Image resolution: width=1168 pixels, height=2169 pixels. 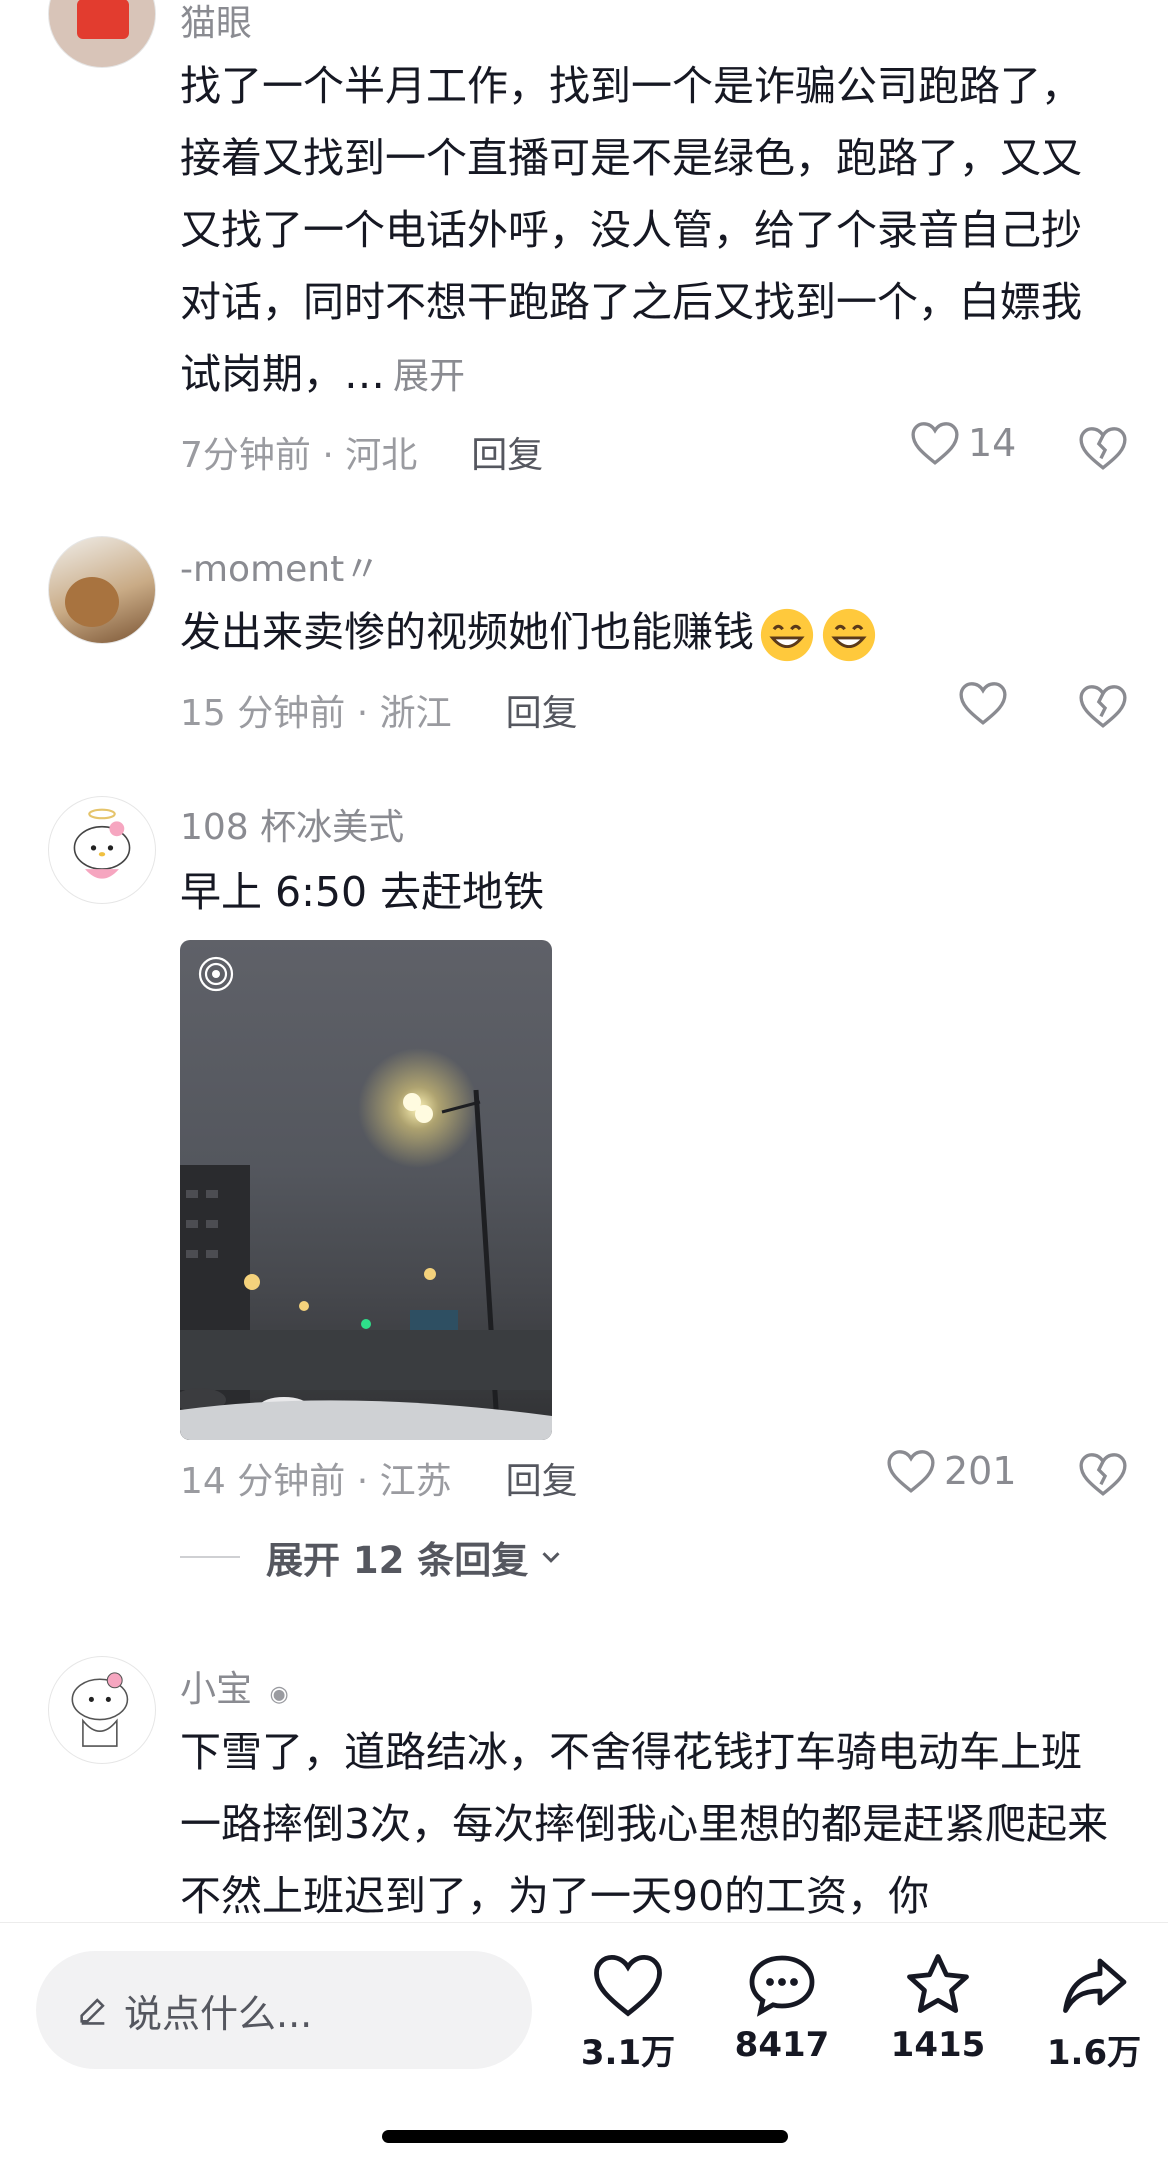 I want to click on share-arrow-icon, so click(x=1095, y=1985).